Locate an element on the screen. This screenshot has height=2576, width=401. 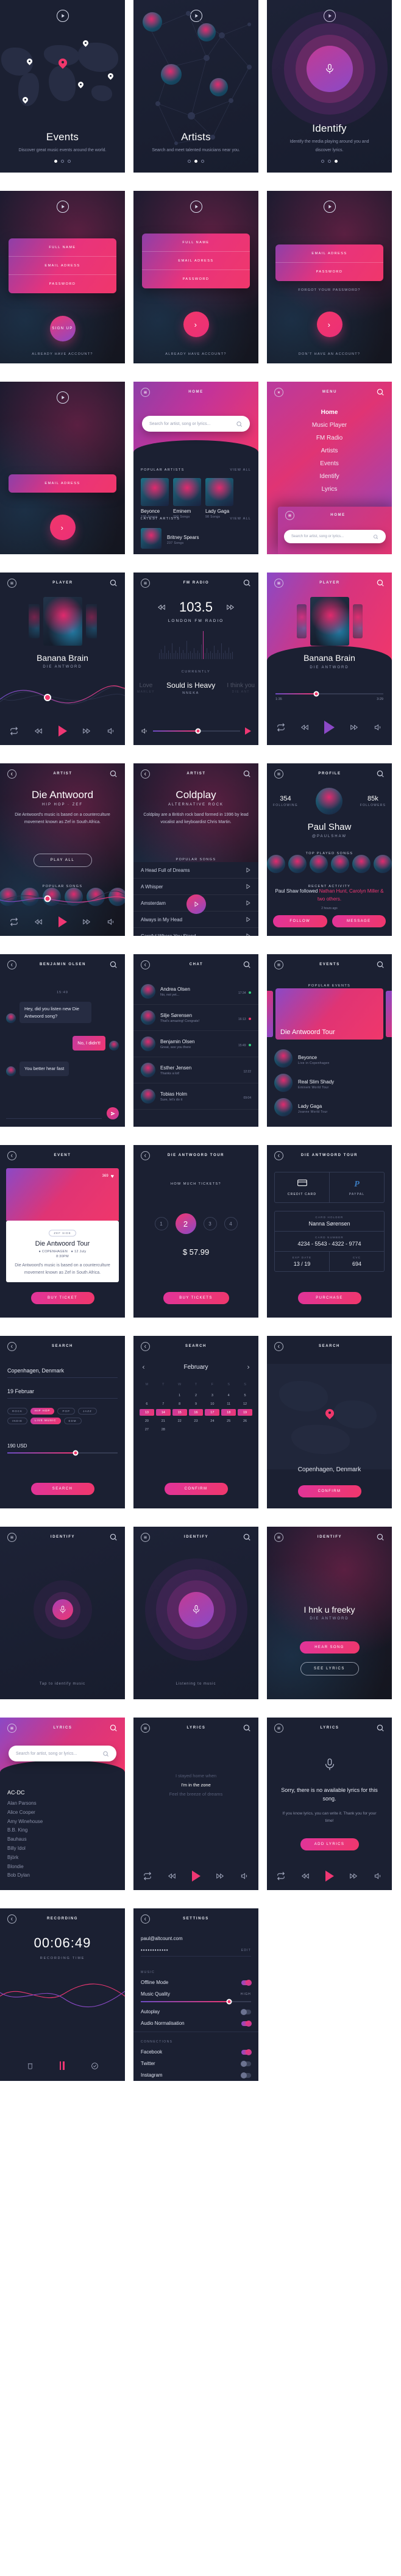
payment-method-selector: CREDIT CARD P PAYPAL is located at coordinates (329, 1187).